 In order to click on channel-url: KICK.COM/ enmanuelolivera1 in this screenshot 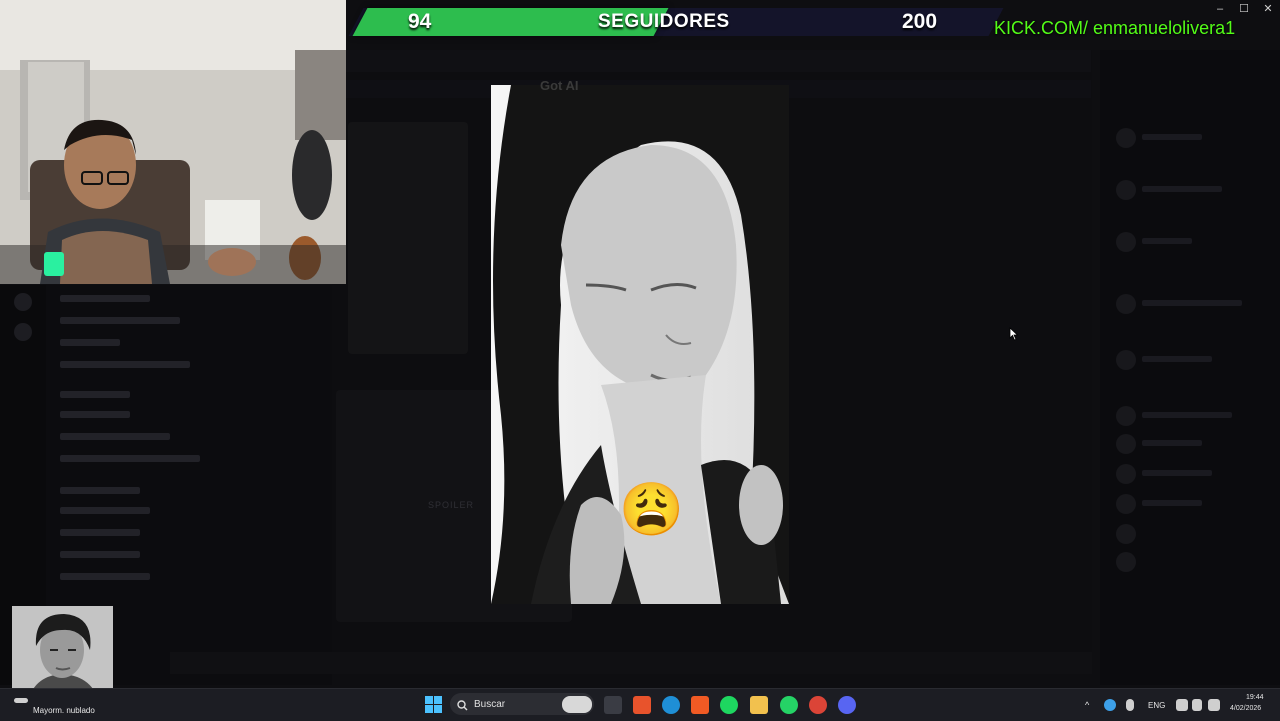, I will do `click(1115, 28)`.